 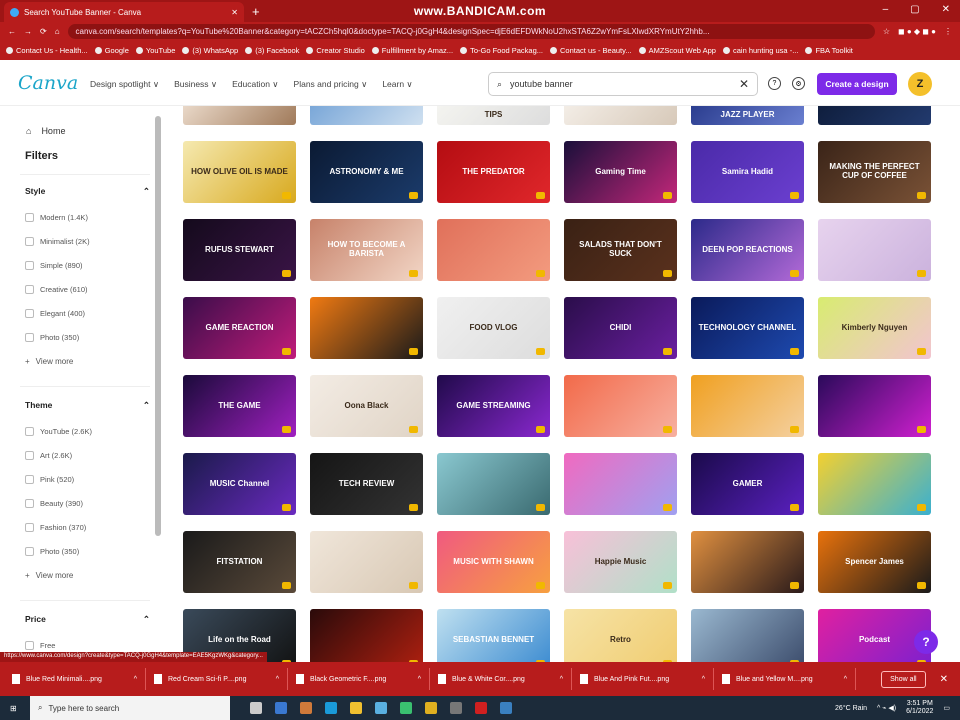 What do you see at coordinates (45, 131) in the screenshot?
I see `home-link: ⌂ Home` at bounding box center [45, 131].